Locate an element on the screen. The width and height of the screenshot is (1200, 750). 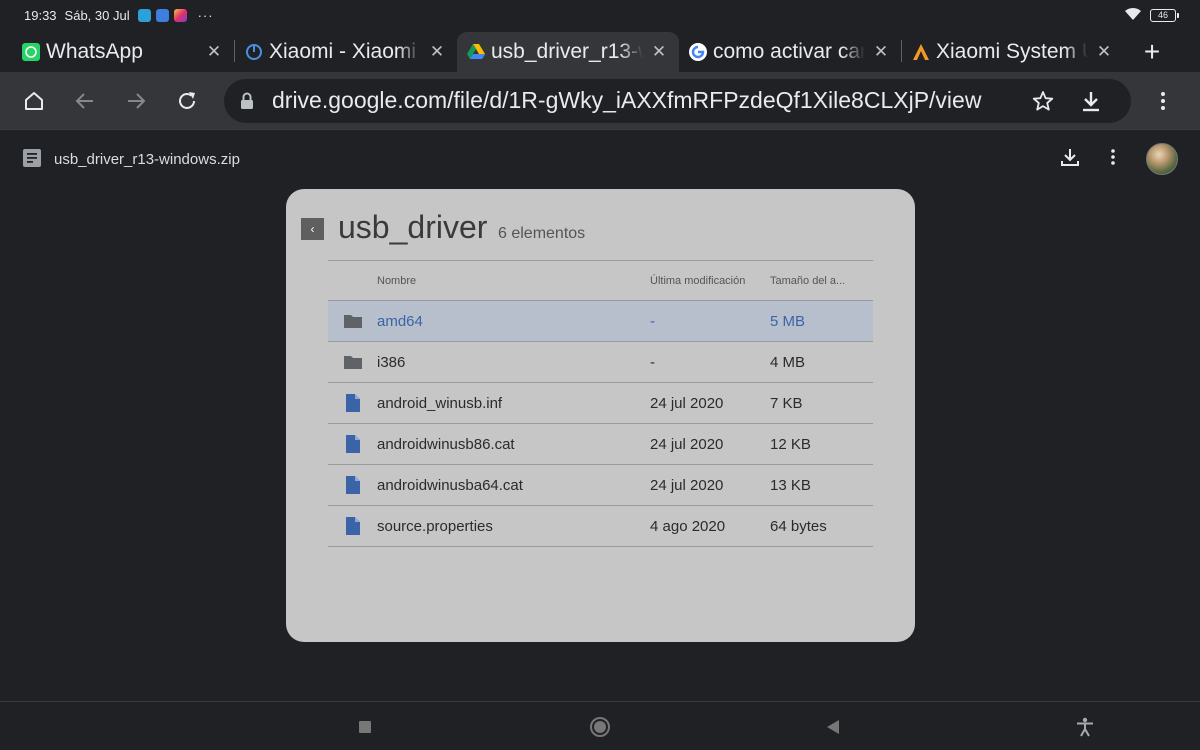
file-name: usb_driver_r13-windows.zip is located at coordinates (147, 159).